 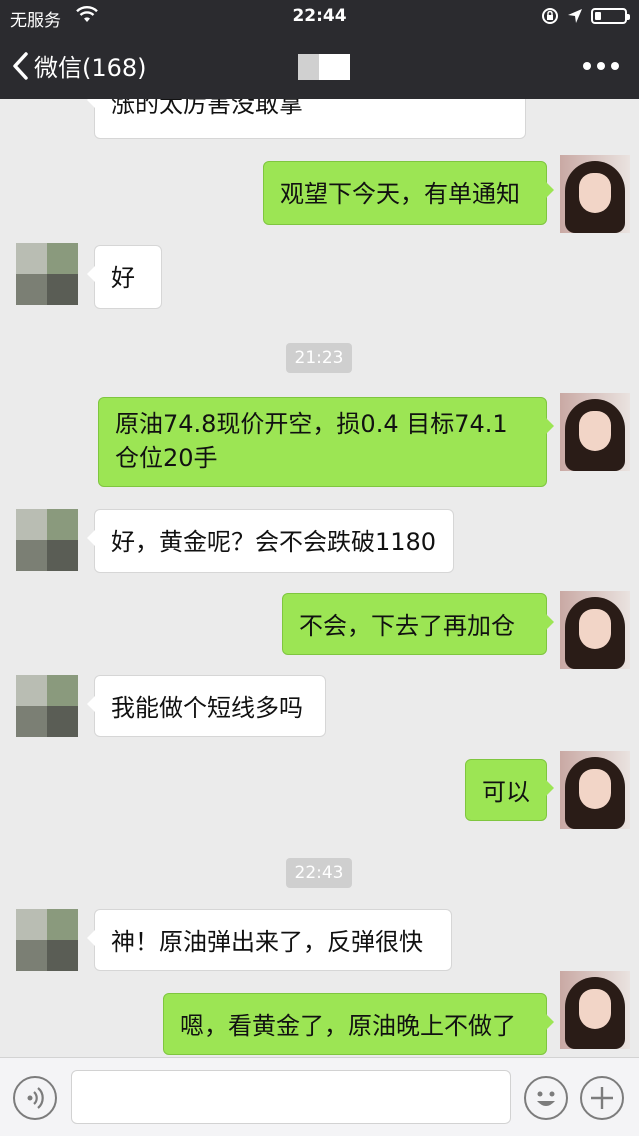 I want to click on battery-icon, so click(x=610, y=16).